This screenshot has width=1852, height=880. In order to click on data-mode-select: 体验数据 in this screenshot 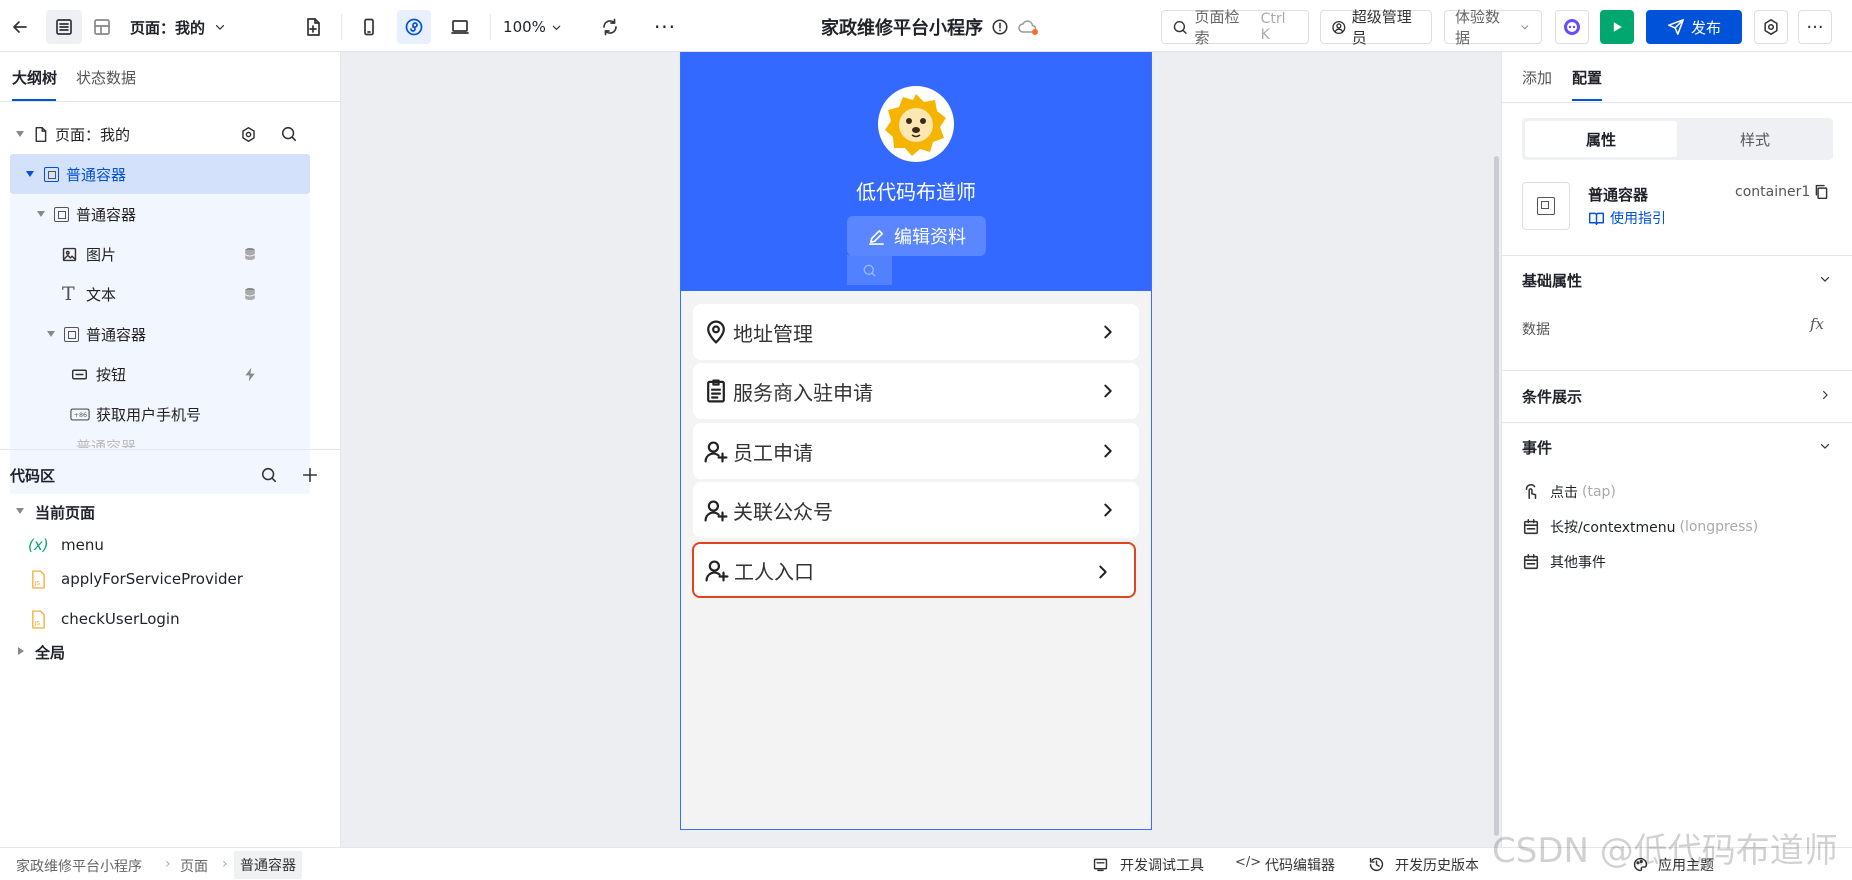, I will do `click(1493, 27)`.